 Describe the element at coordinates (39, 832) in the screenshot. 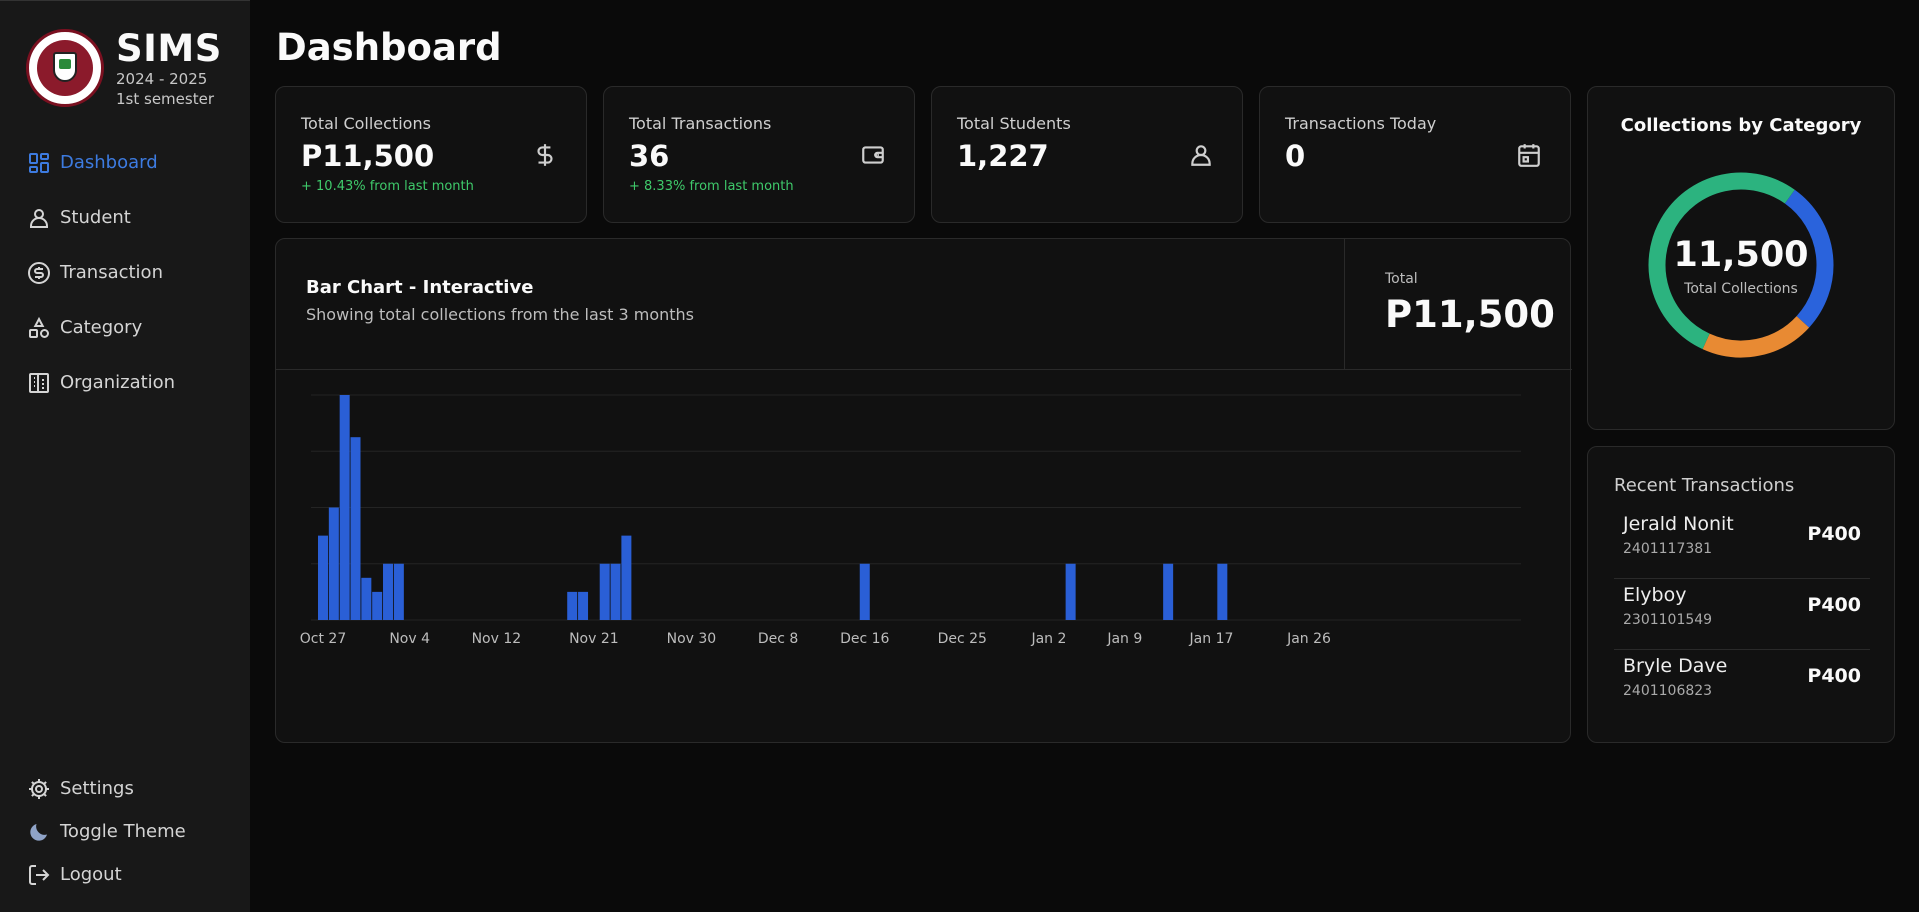

I see `moon-icon` at that location.